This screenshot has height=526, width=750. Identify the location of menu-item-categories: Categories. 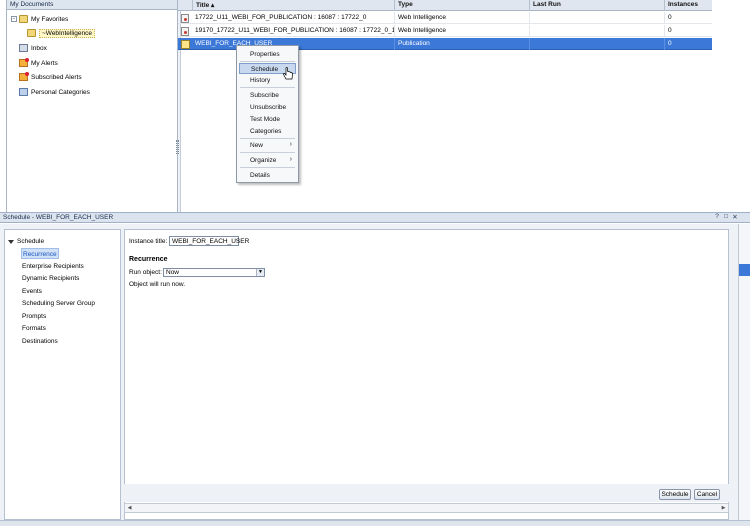
(267, 131).